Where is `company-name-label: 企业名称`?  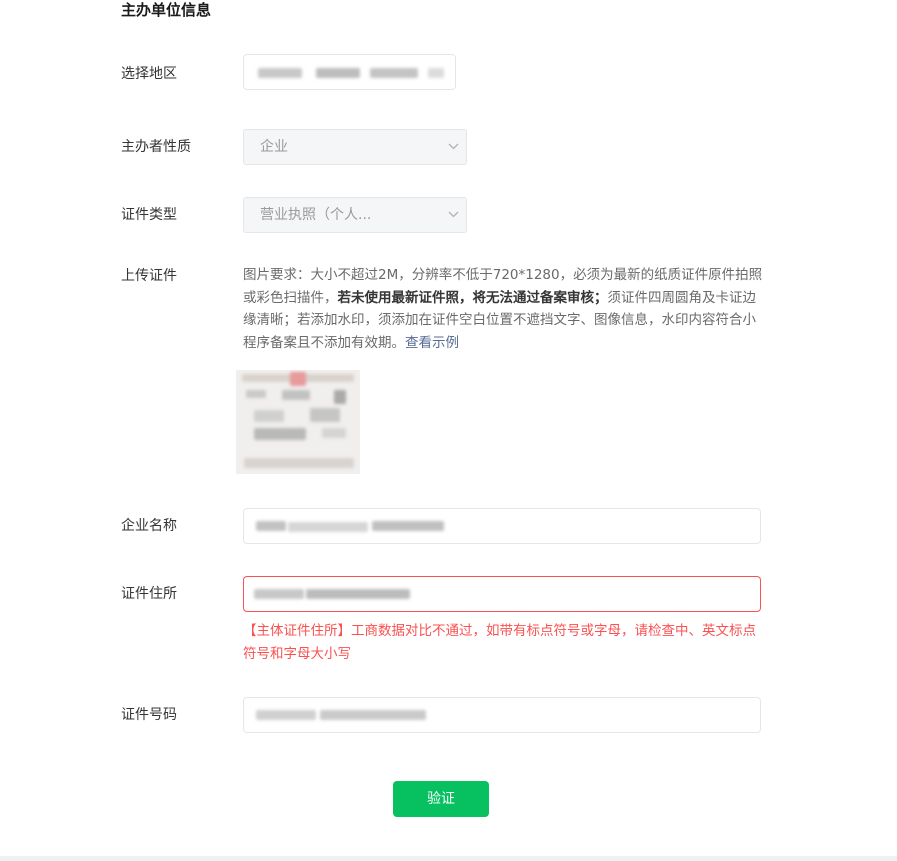 company-name-label: 企业名称 is located at coordinates (149, 526).